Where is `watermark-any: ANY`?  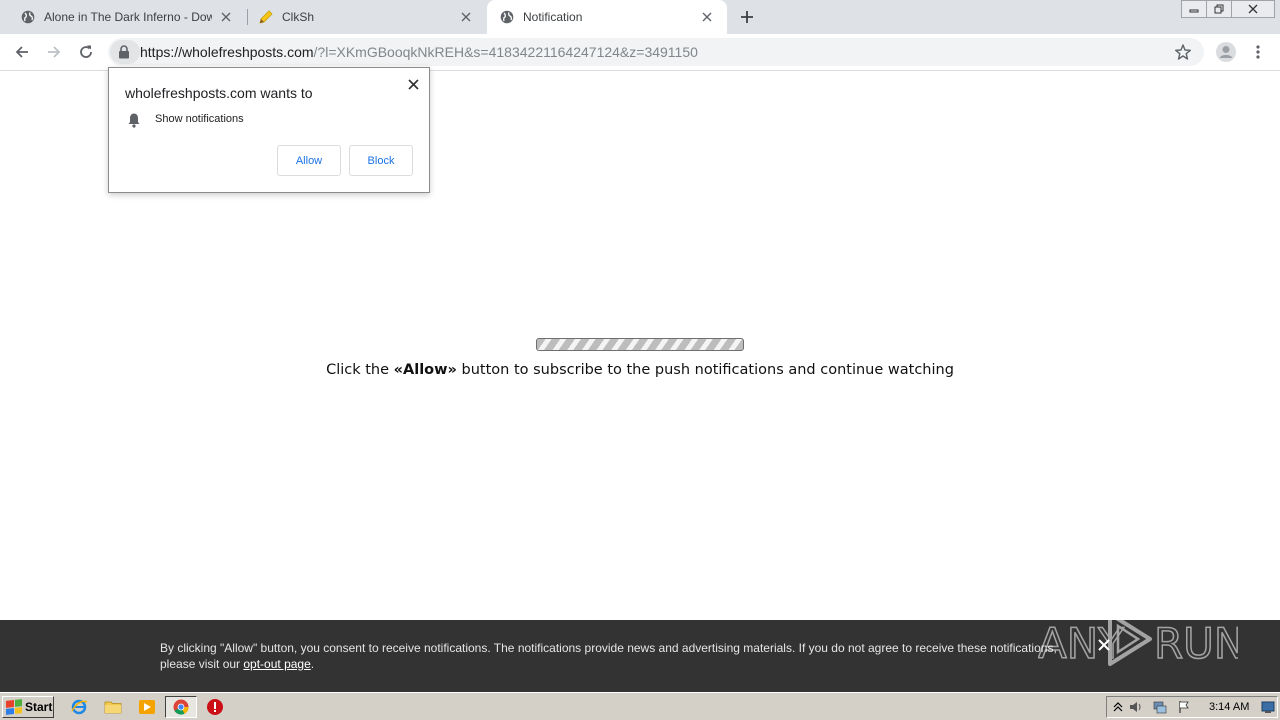
watermark-any: ANY is located at coordinates (1081, 643).